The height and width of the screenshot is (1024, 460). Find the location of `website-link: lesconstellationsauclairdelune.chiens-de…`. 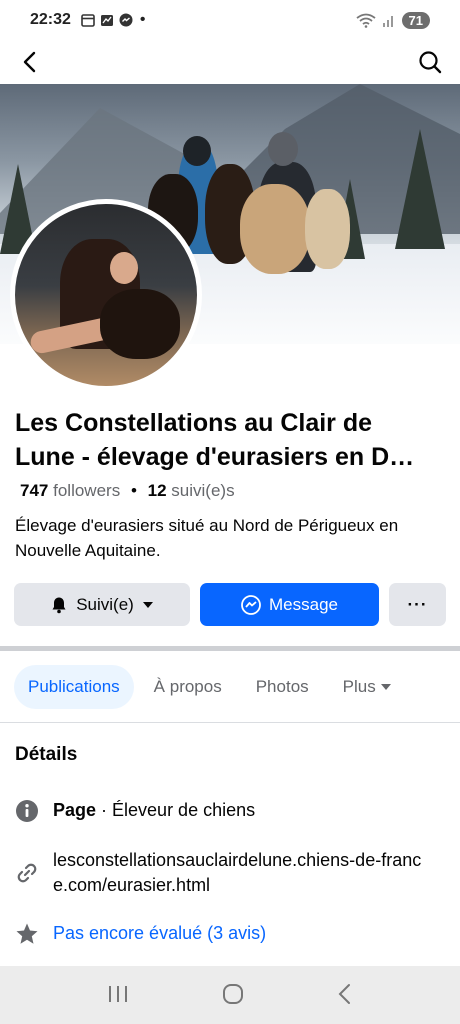

website-link: lesconstellationsauclairdelune.chiens-de… is located at coordinates (243, 873).